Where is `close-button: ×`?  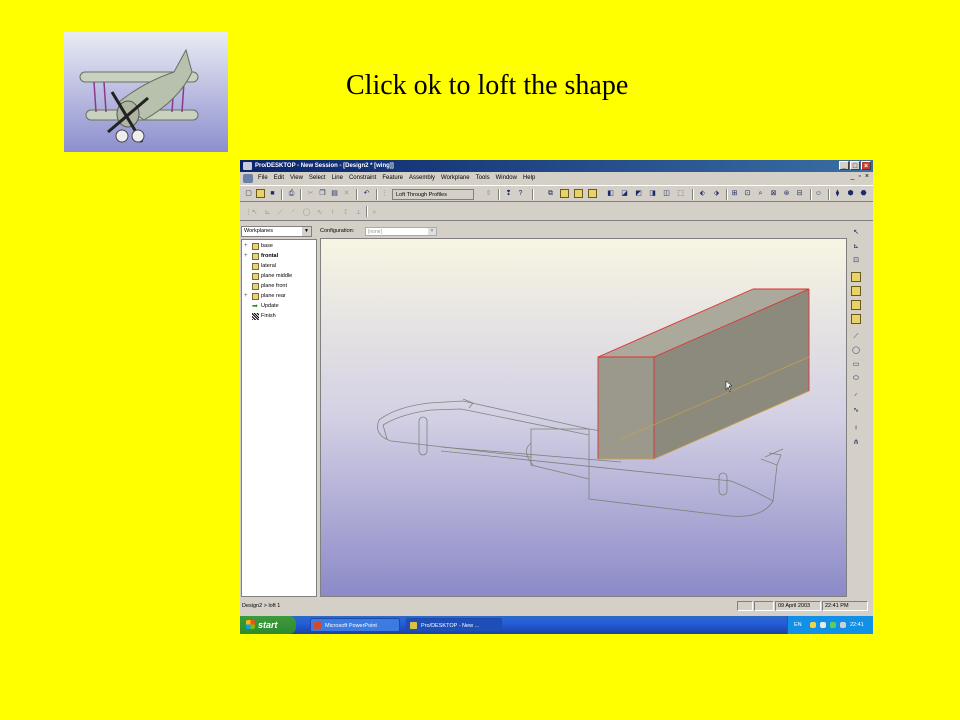 close-button: × is located at coordinates (866, 165).